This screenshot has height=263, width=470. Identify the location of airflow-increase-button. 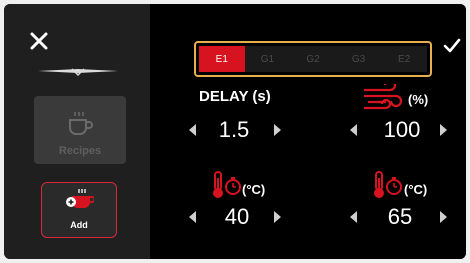
(443, 130).